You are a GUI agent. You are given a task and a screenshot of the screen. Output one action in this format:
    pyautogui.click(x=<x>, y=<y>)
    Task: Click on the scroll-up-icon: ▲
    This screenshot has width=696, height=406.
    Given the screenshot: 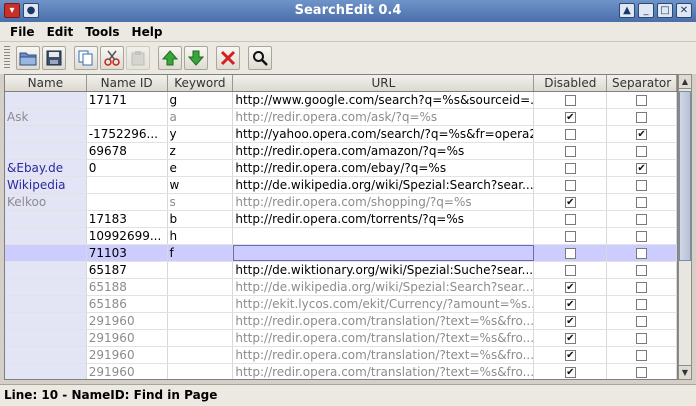 What is the action you would take?
    pyautogui.click(x=685, y=82)
    